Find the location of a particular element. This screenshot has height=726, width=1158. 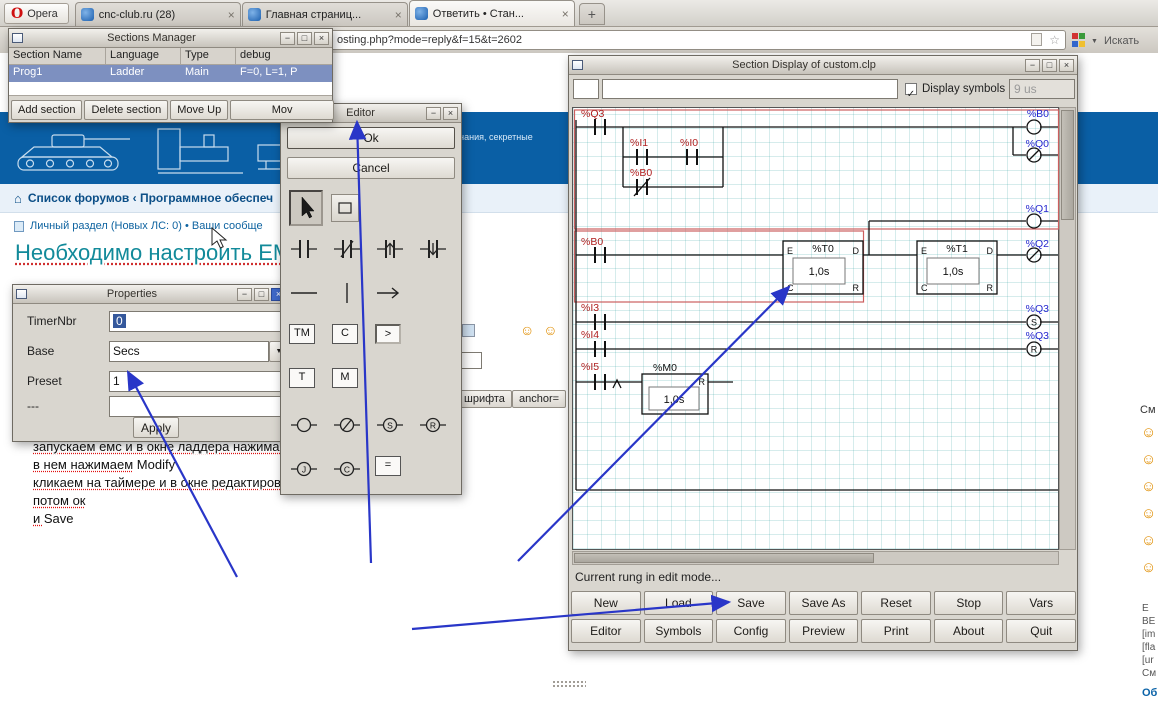

coil-negated-tool is located at coordinates (347, 425).